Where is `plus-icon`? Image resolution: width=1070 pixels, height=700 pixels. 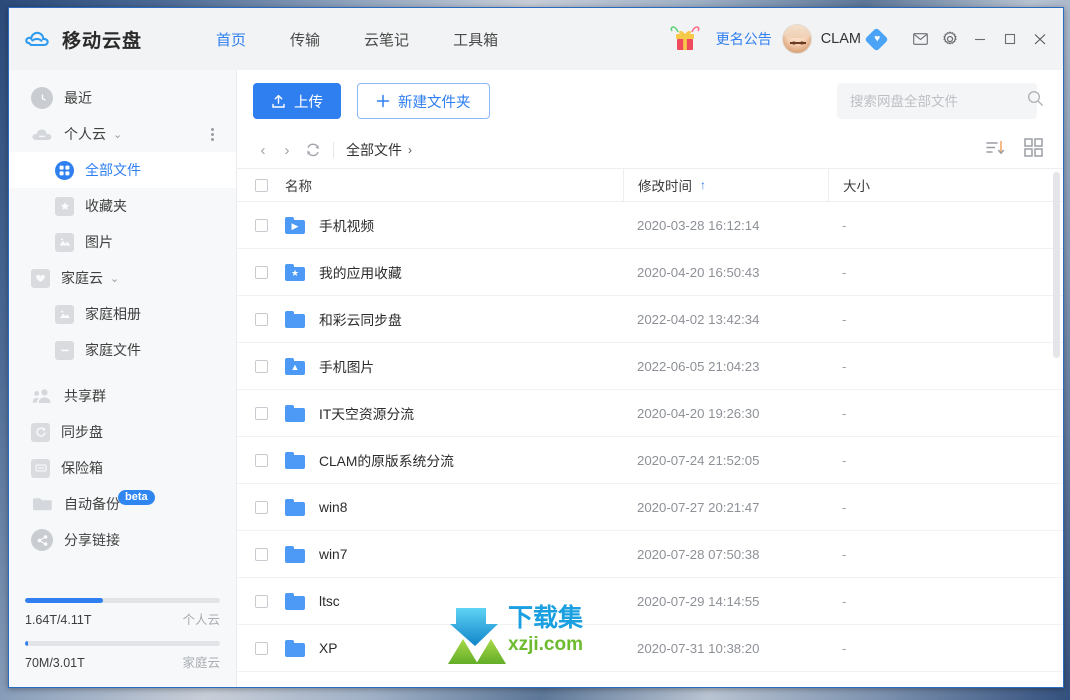
plus-icon is located at coordinates (383, 101).